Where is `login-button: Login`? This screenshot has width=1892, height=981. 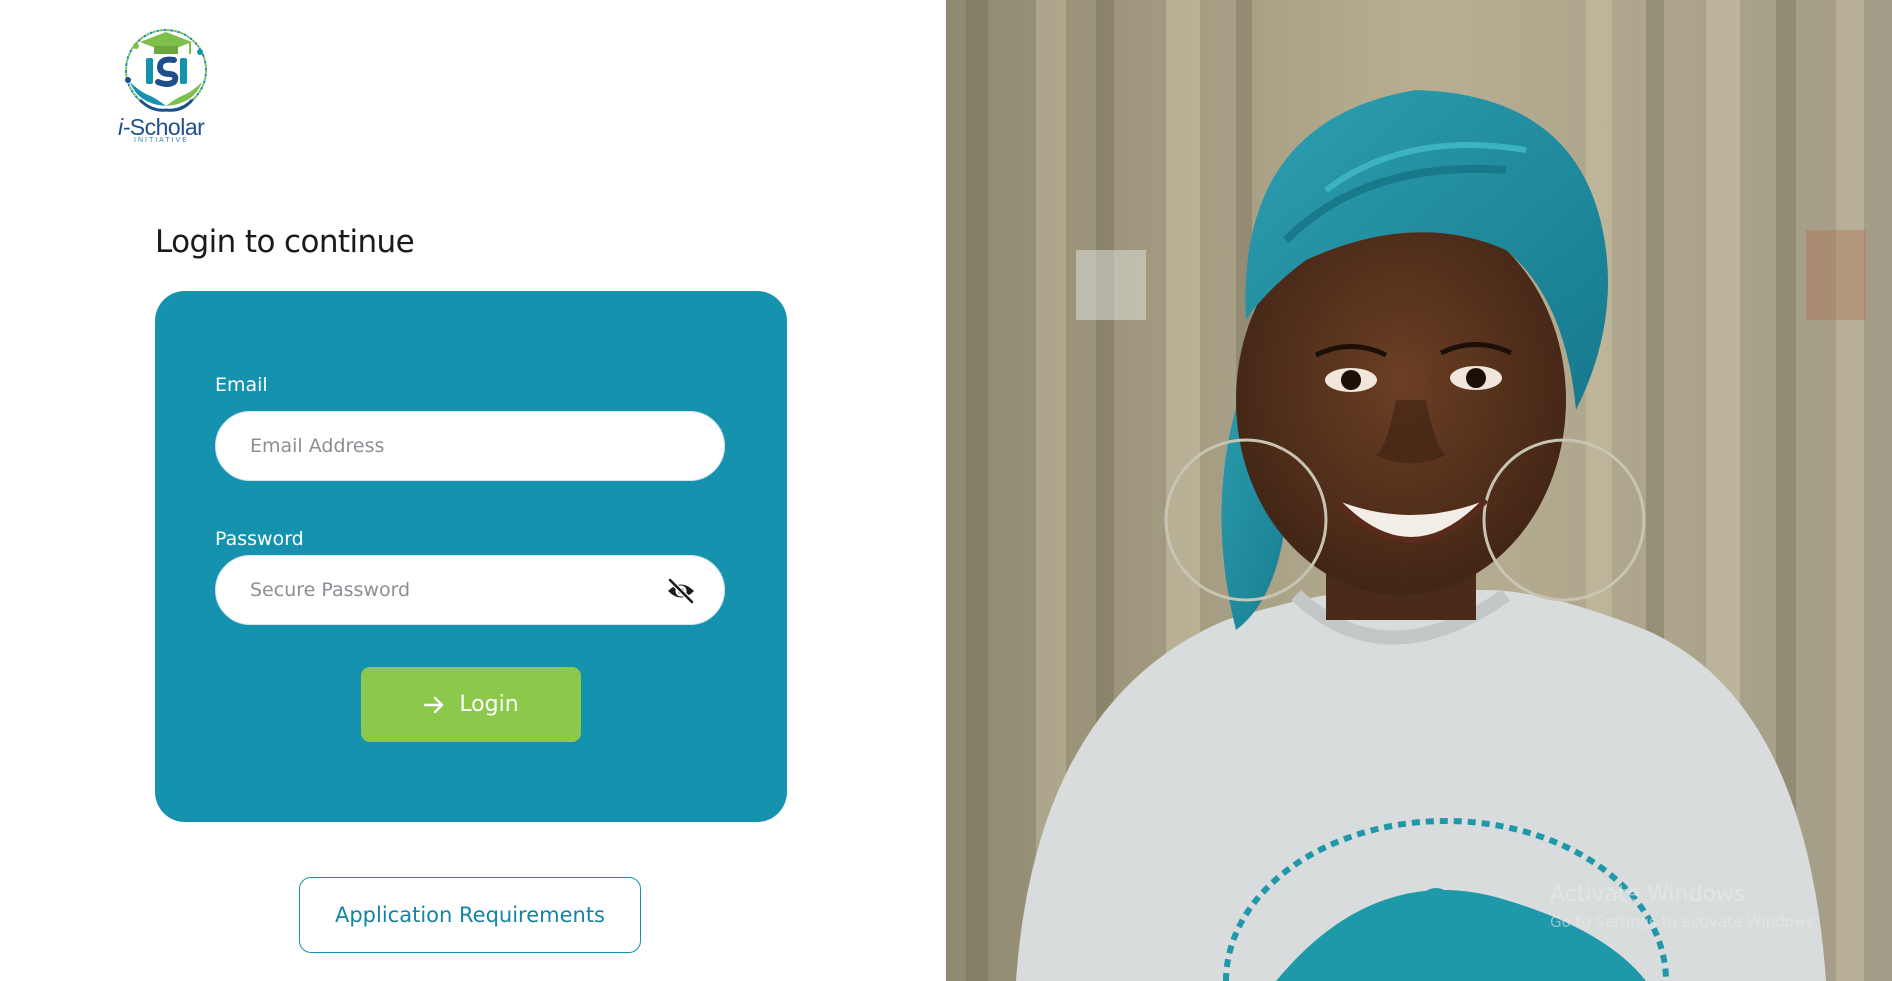 login-button: Login is located at coordinates (471, 704).